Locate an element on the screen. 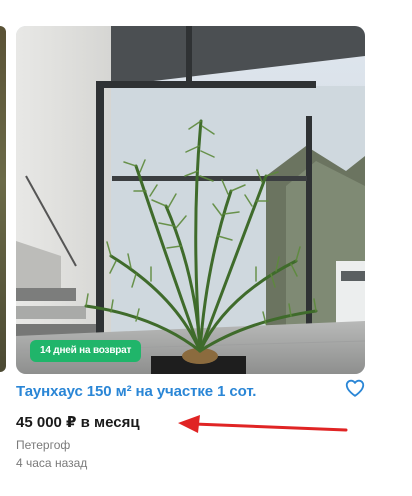 This screenshot has width=412, height=496. heart-outline-icon is located at coordinates (355, 388).